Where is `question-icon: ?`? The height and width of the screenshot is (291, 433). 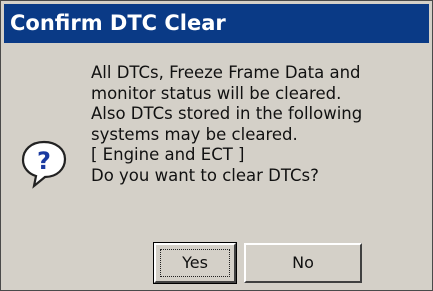 question-icon: ? is located at coordinates (44, 164).